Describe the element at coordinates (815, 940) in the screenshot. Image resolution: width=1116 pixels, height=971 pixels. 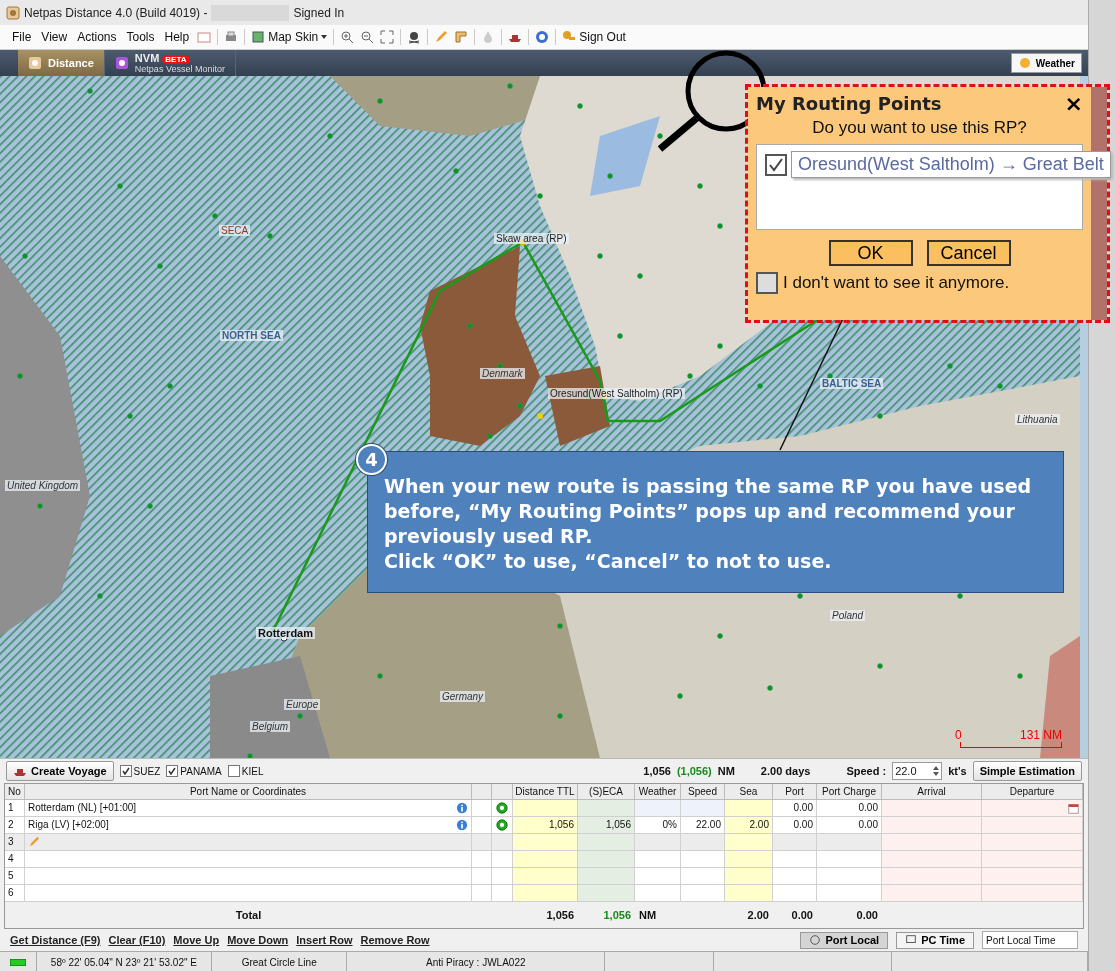
I see `clock-icon` at that location.